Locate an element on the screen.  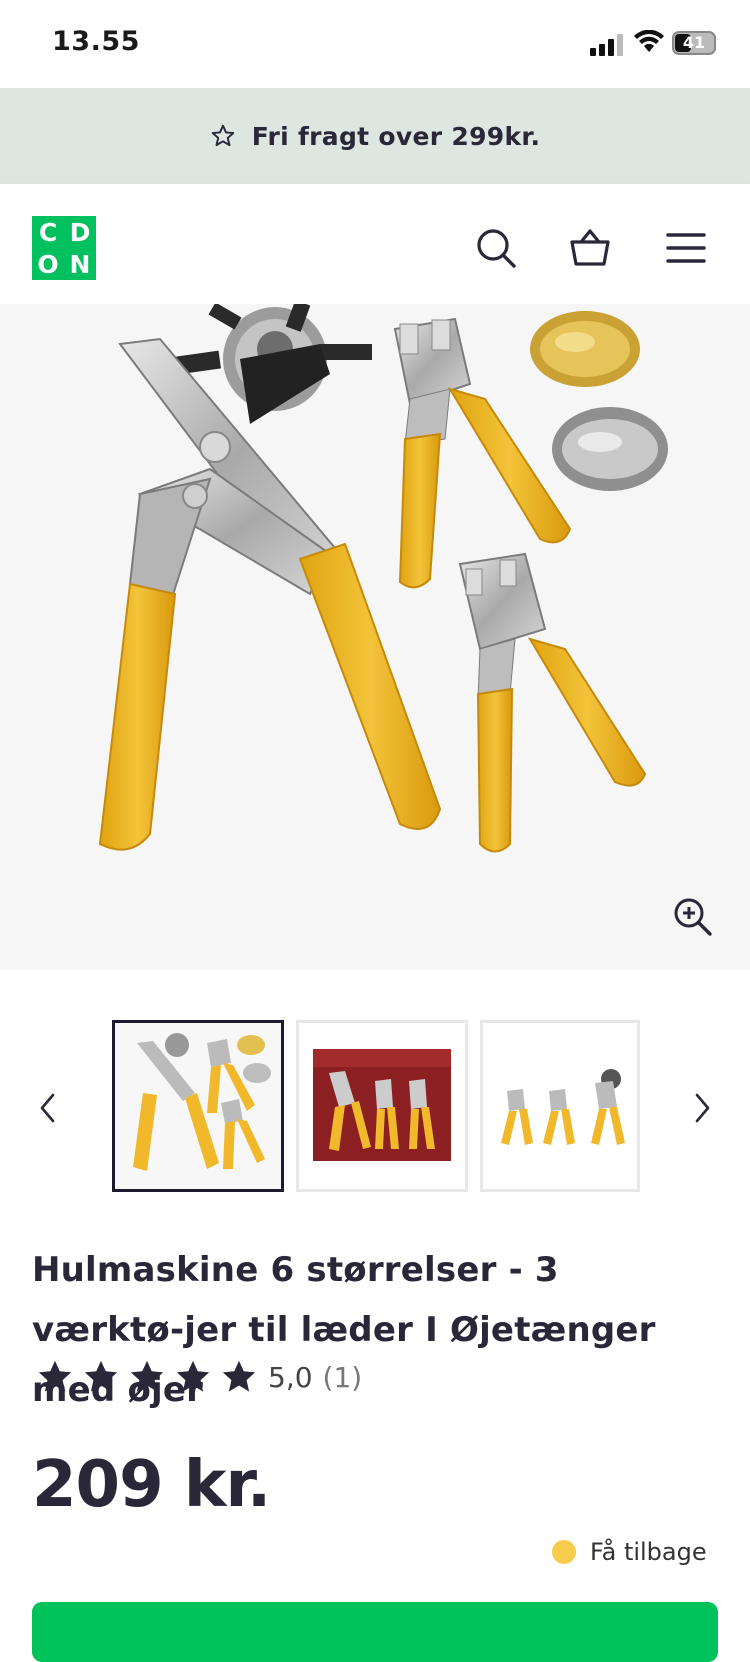
promo-text: Fri fragt over 299kr. is located at coordinates (396, 136).